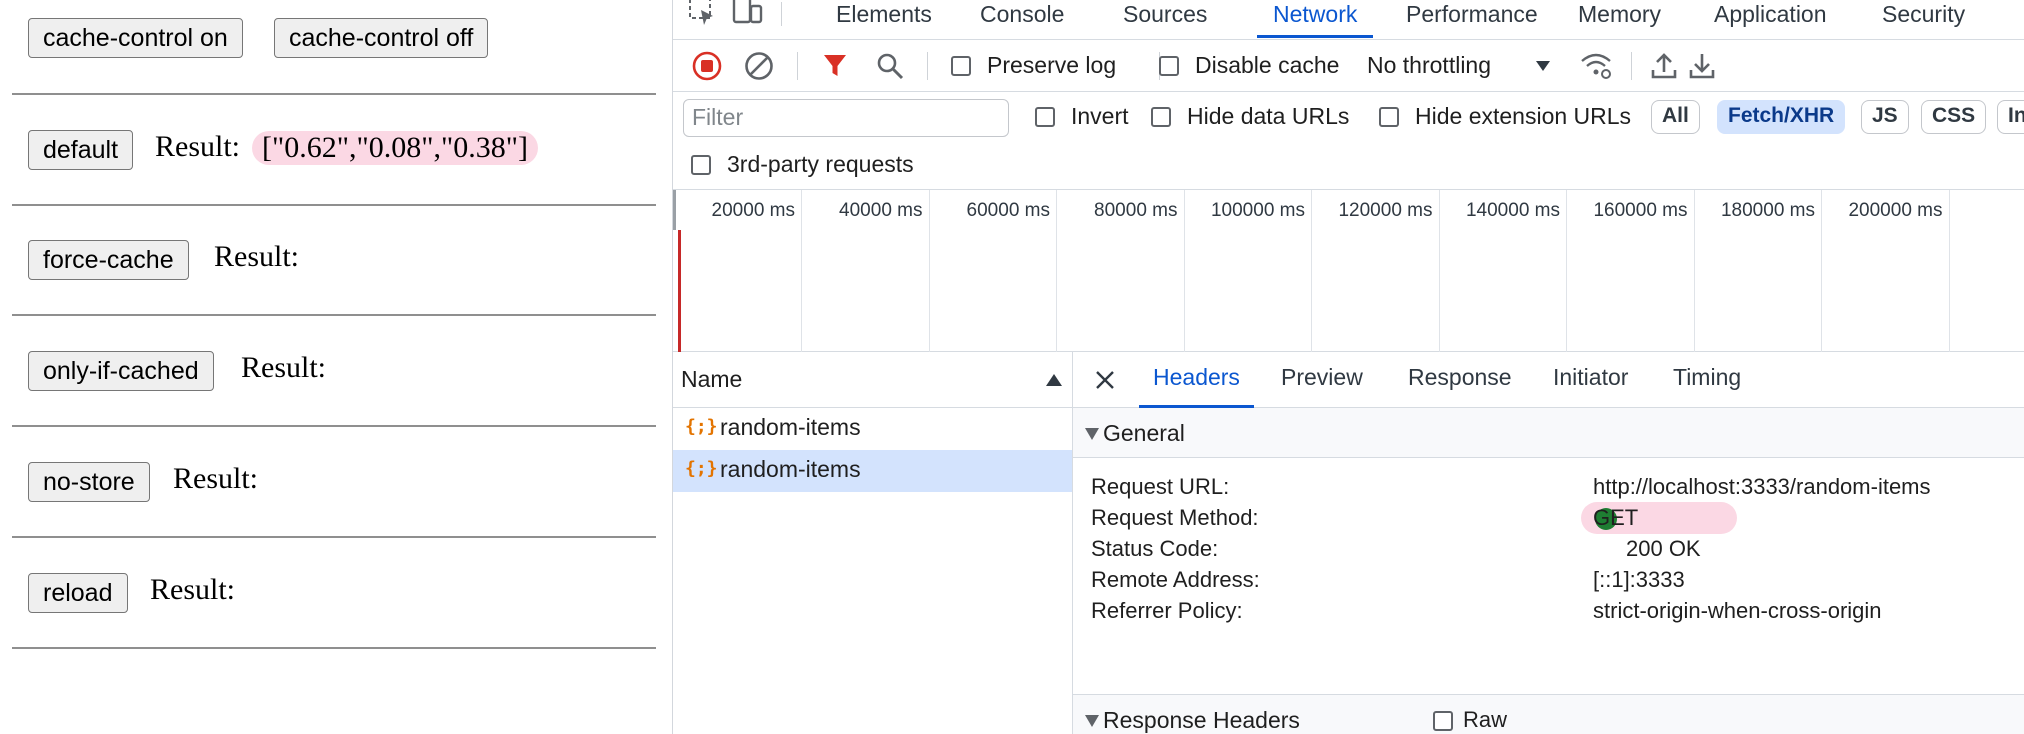 This screenshot has height=734, width=2024. I want to click on raw-checkbox, so click(1443, 721).